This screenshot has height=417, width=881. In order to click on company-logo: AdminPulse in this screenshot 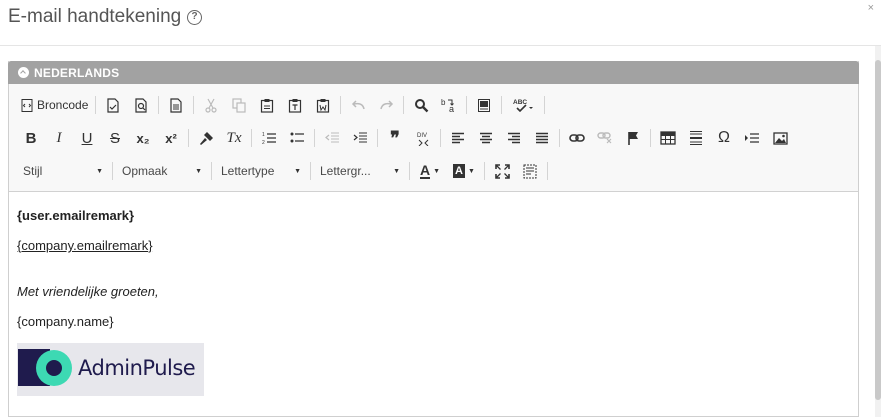, I will do `click(110, 369)`.